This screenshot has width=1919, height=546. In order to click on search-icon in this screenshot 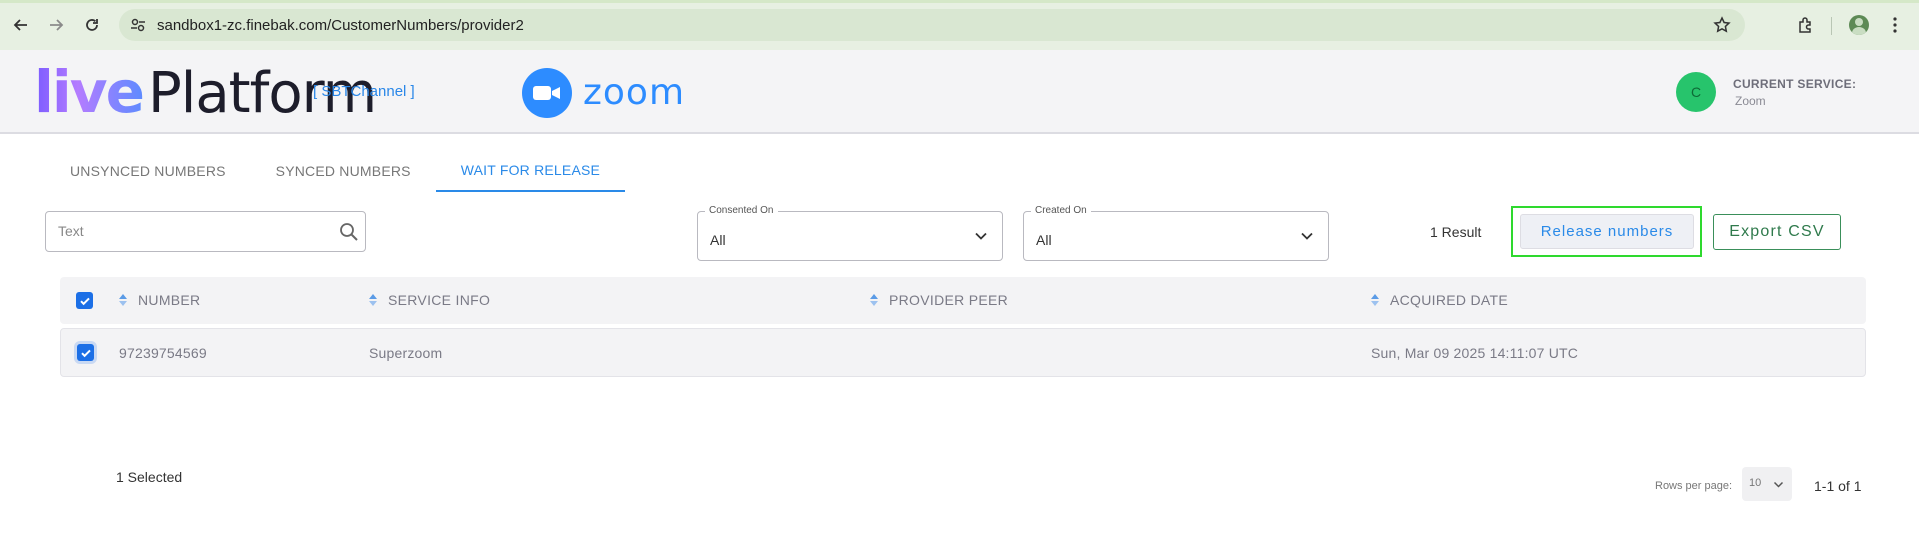, I will do `click(349, 232)`.